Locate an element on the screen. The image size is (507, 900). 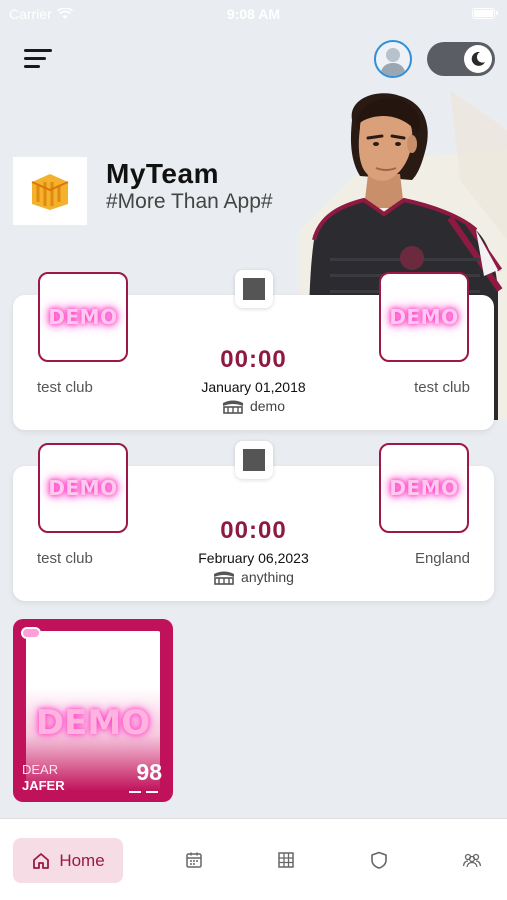
player-card-badge: DEMO is located at coordinates (93, 723).